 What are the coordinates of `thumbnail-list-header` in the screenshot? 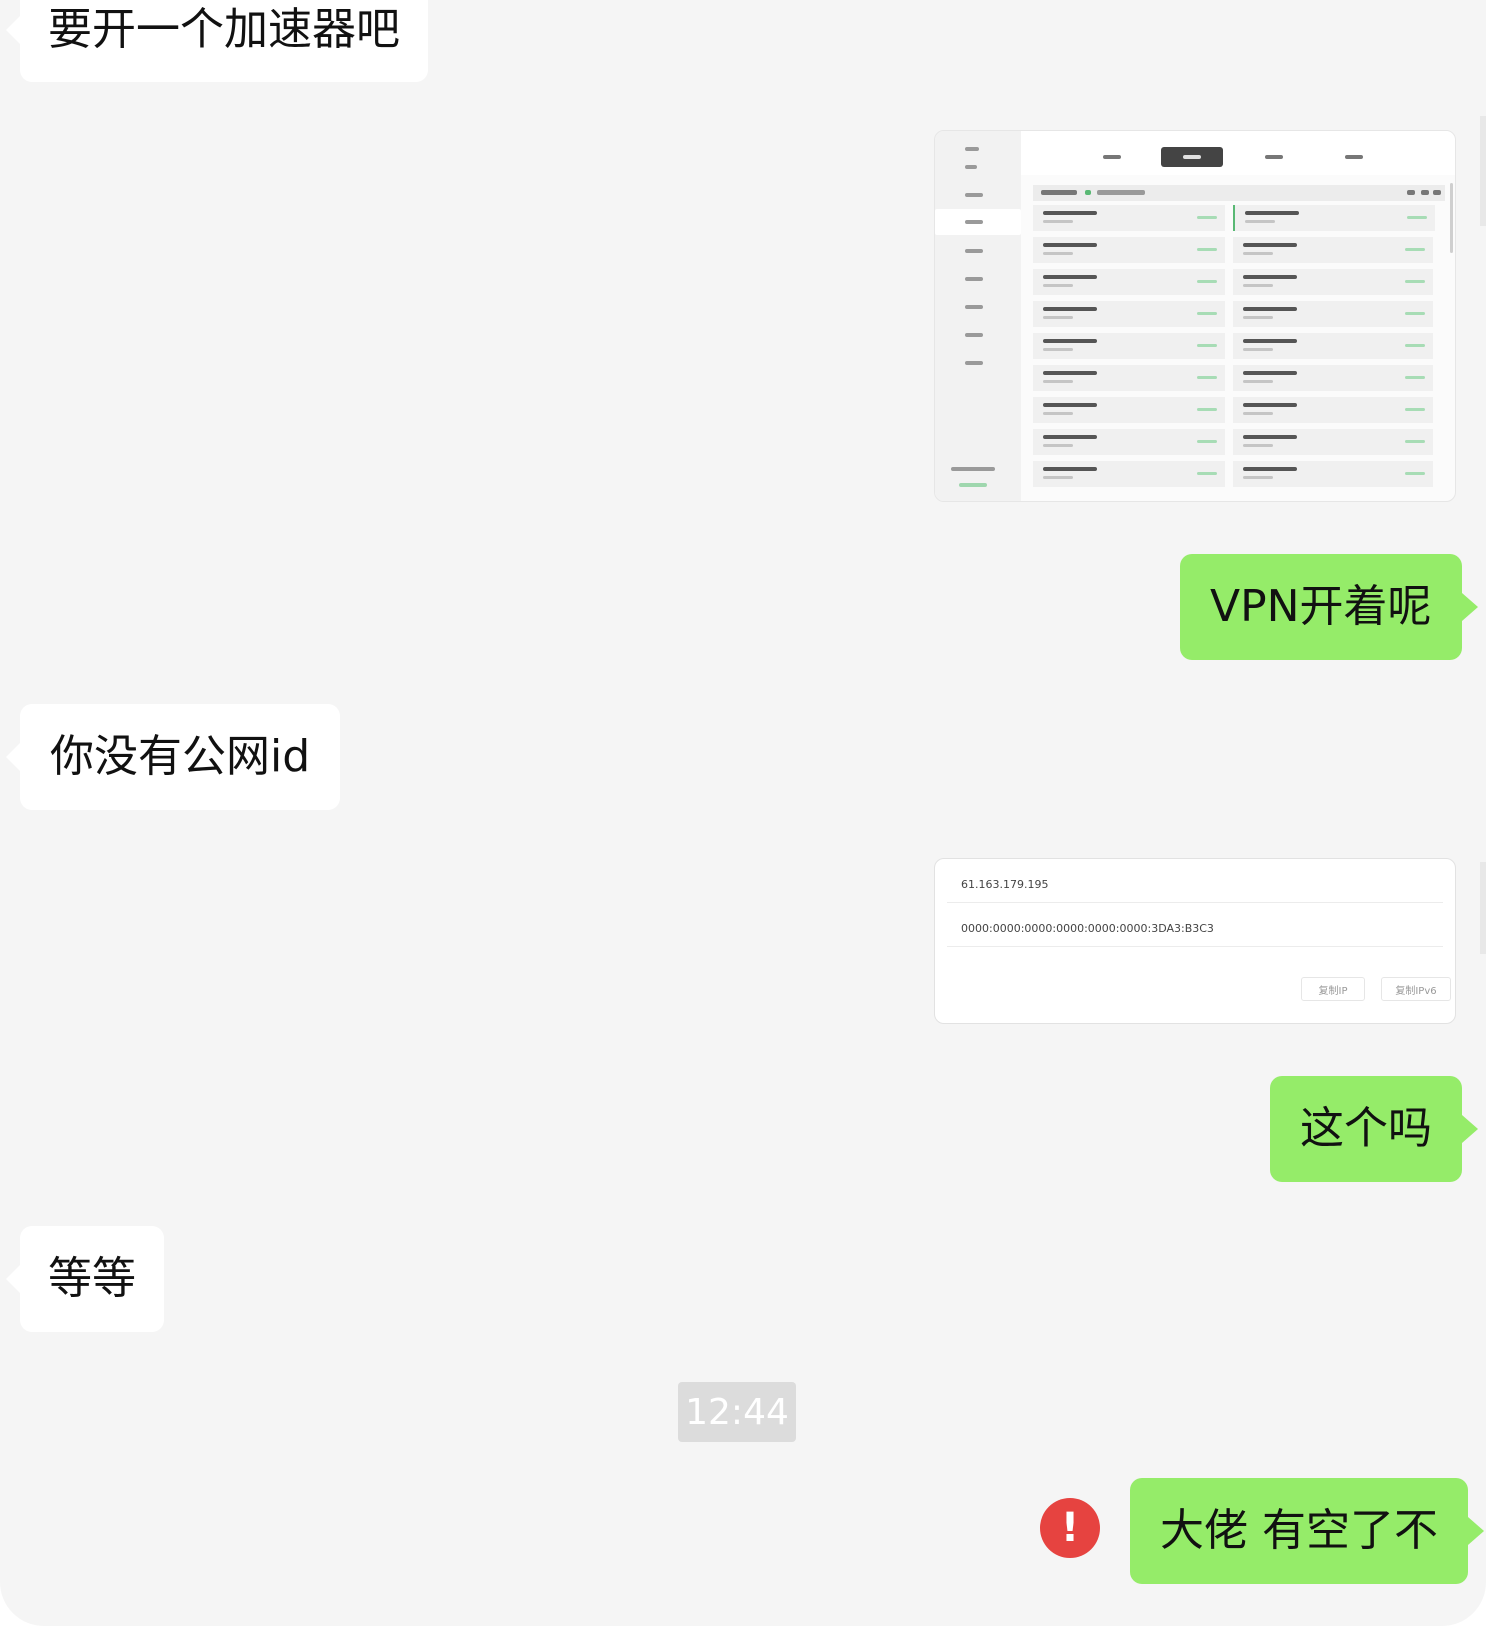 It's located at (1239, 193).